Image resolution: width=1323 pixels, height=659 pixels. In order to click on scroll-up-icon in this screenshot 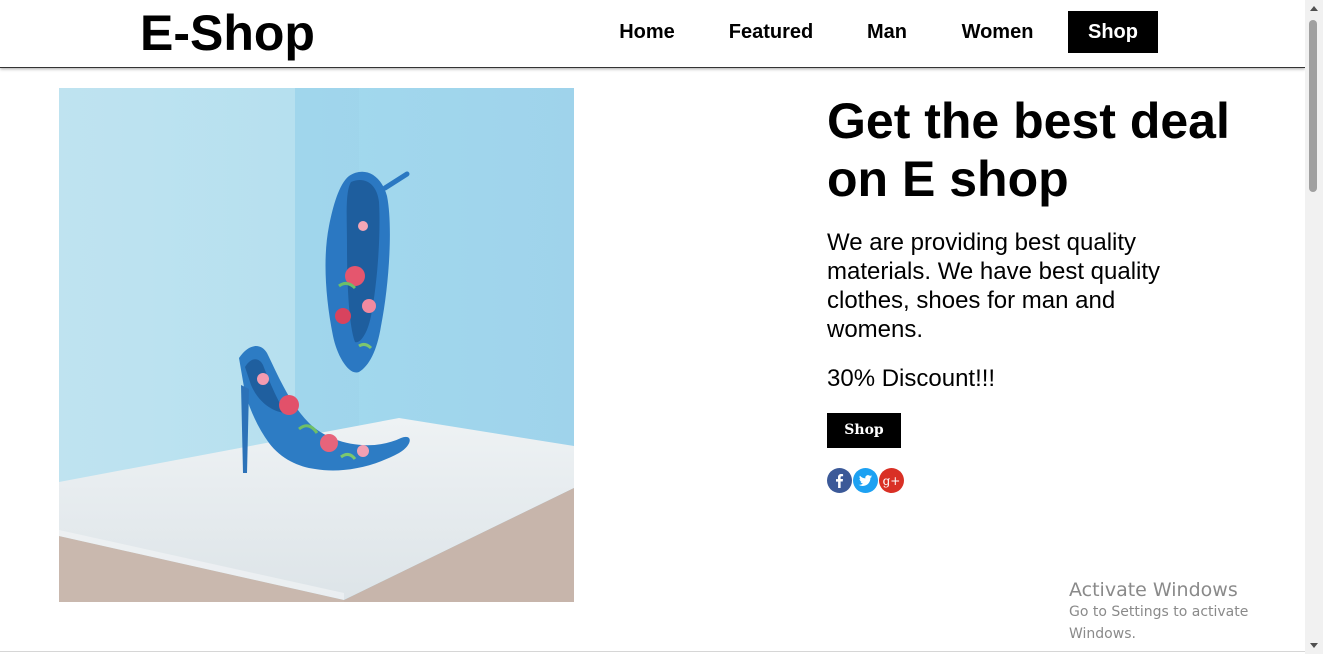, I will do `click(1314, 9)`.